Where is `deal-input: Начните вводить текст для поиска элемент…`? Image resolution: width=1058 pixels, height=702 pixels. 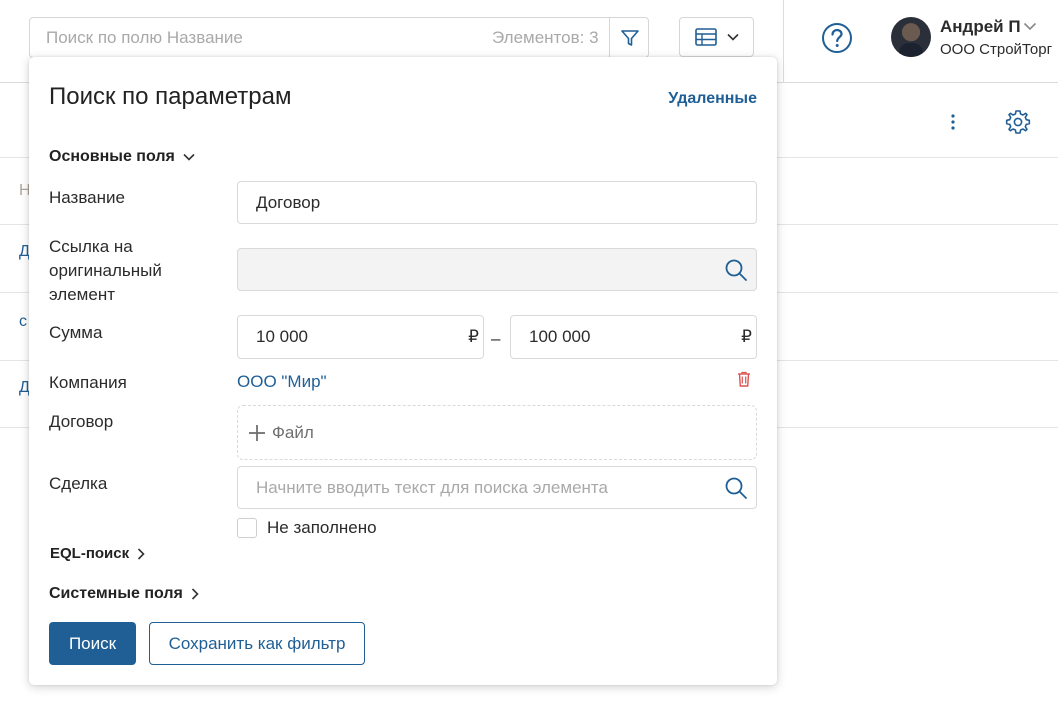 deal-input: Начните вводить текст для поиска элемент… is located at coordinates (497, 487).